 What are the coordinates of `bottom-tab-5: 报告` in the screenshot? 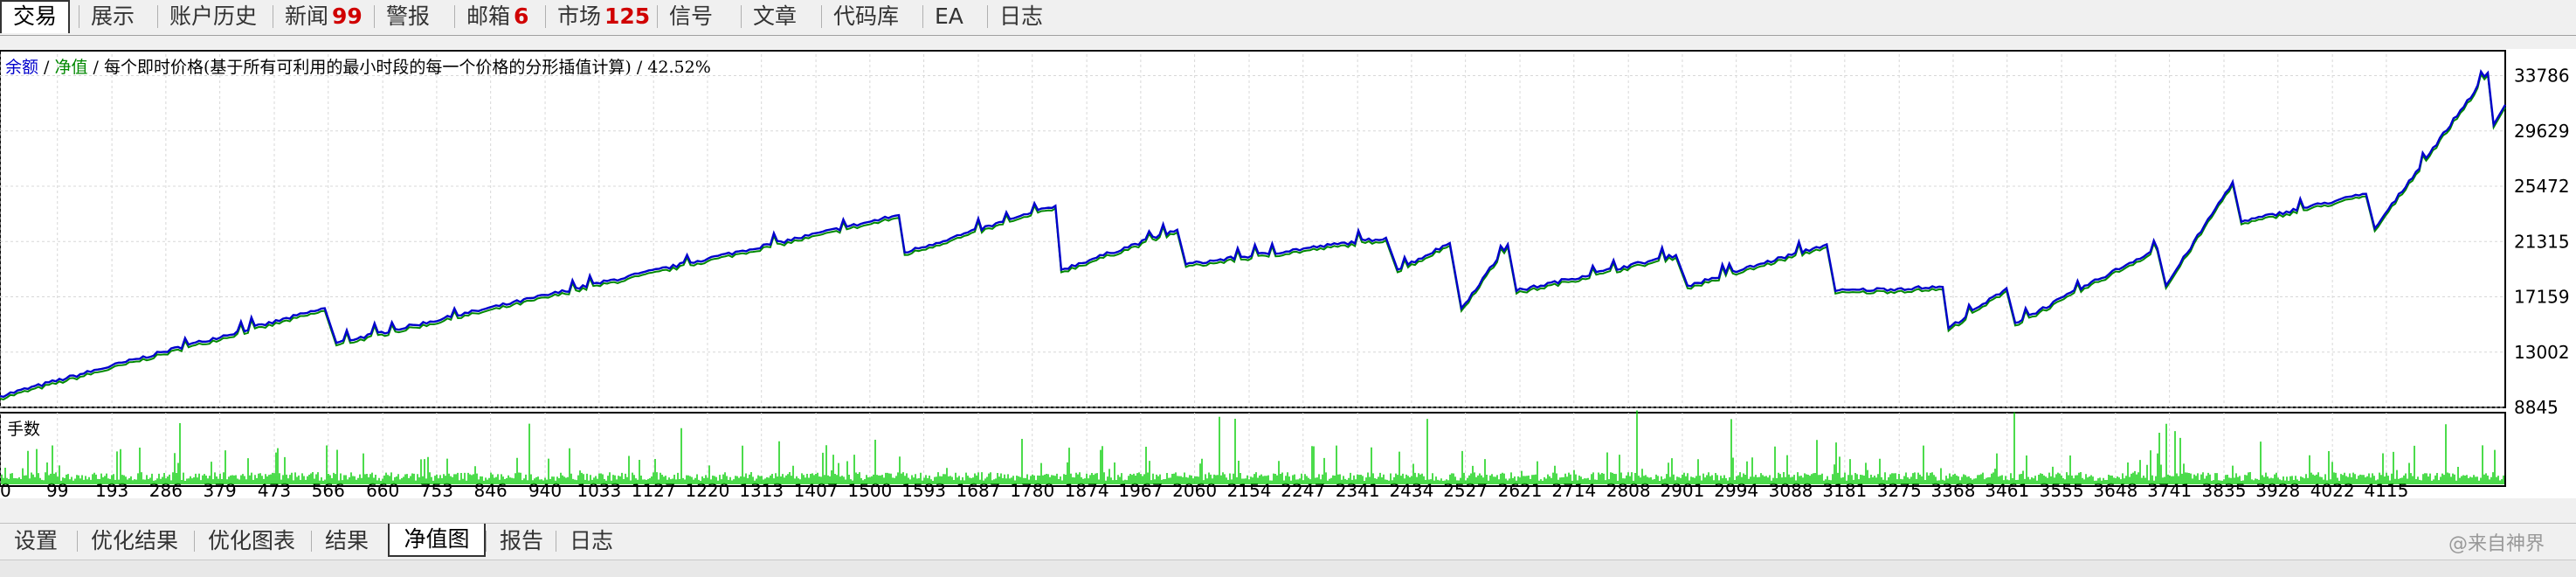 It's located at (521, 541).